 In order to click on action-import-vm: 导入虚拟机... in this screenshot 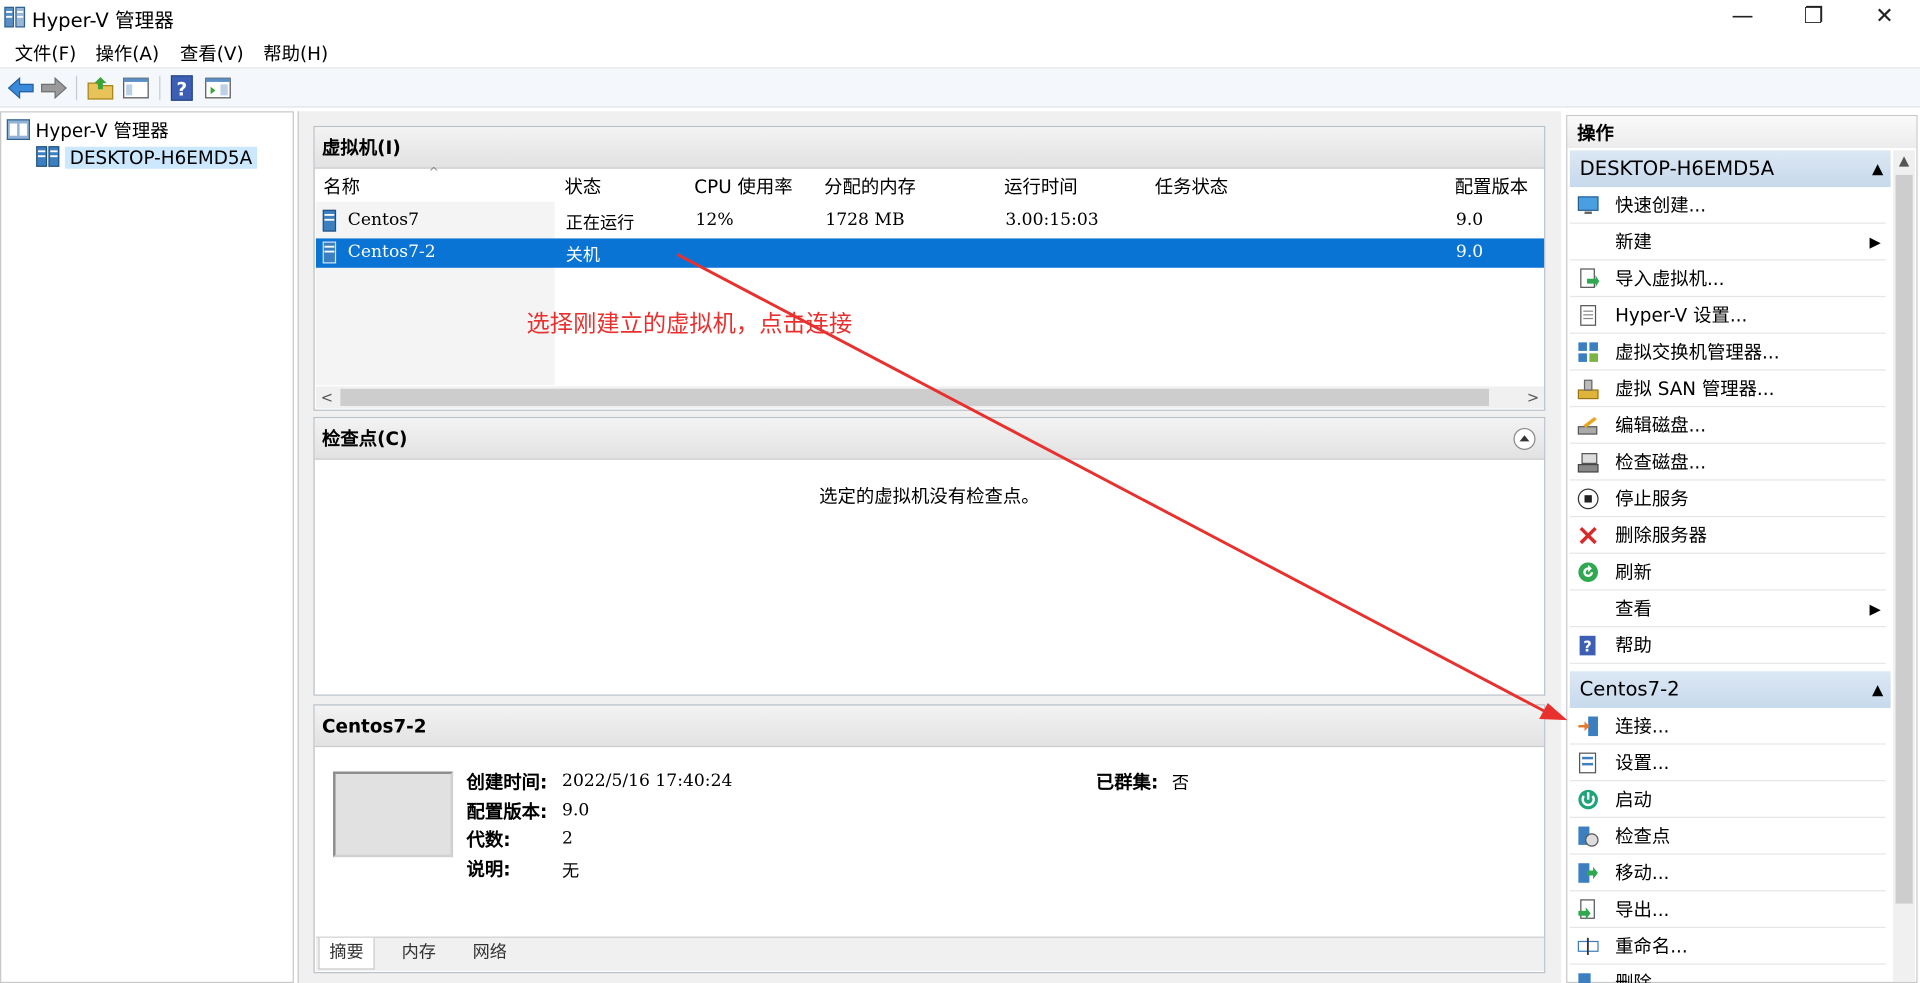, I will do `click(1727, 279)`.